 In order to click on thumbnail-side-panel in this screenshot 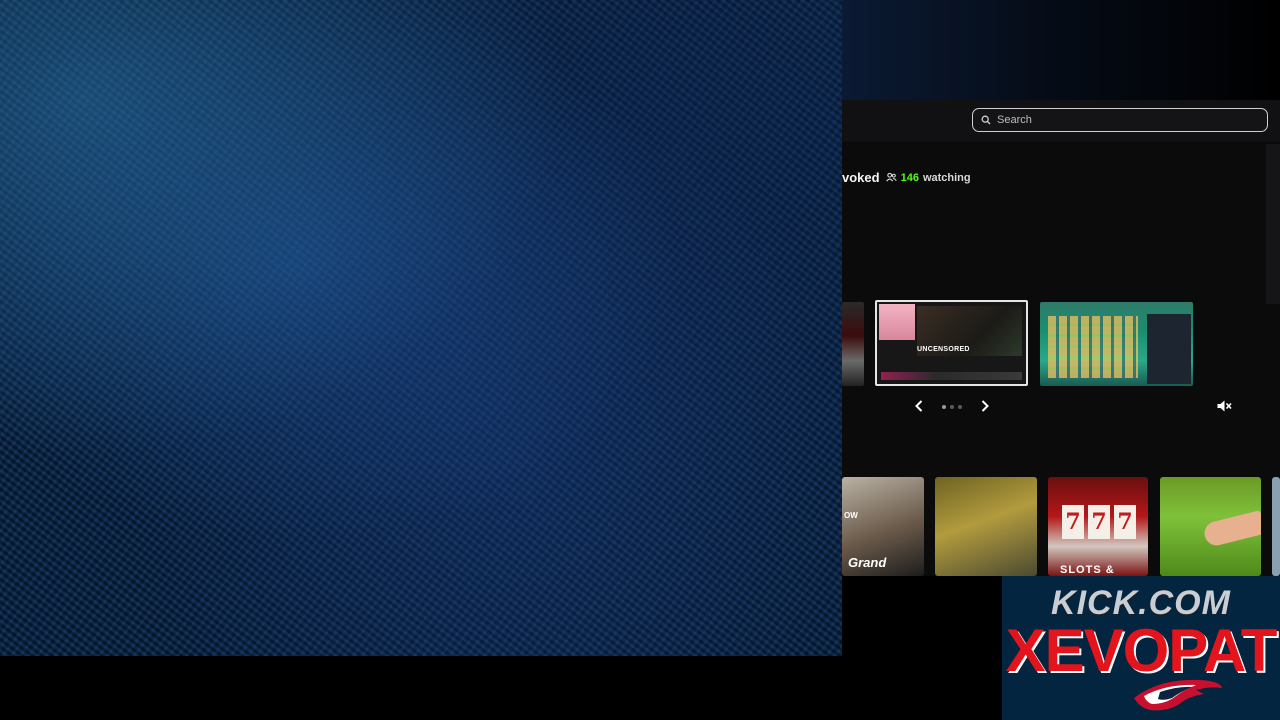, I will do `click(1169, 349)`.